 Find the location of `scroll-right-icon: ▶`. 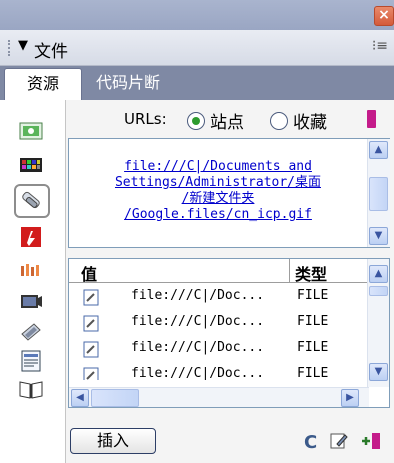

scroll-right-icon: ▶ is located at coordinates (350, 398).